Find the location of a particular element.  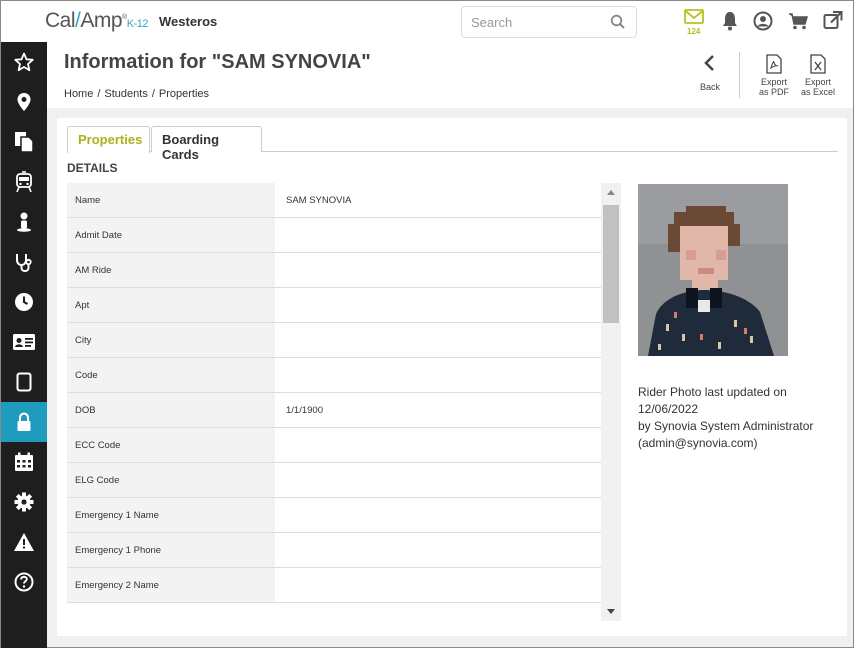

table-row: ECC Code is located at coordinates (334, 445).